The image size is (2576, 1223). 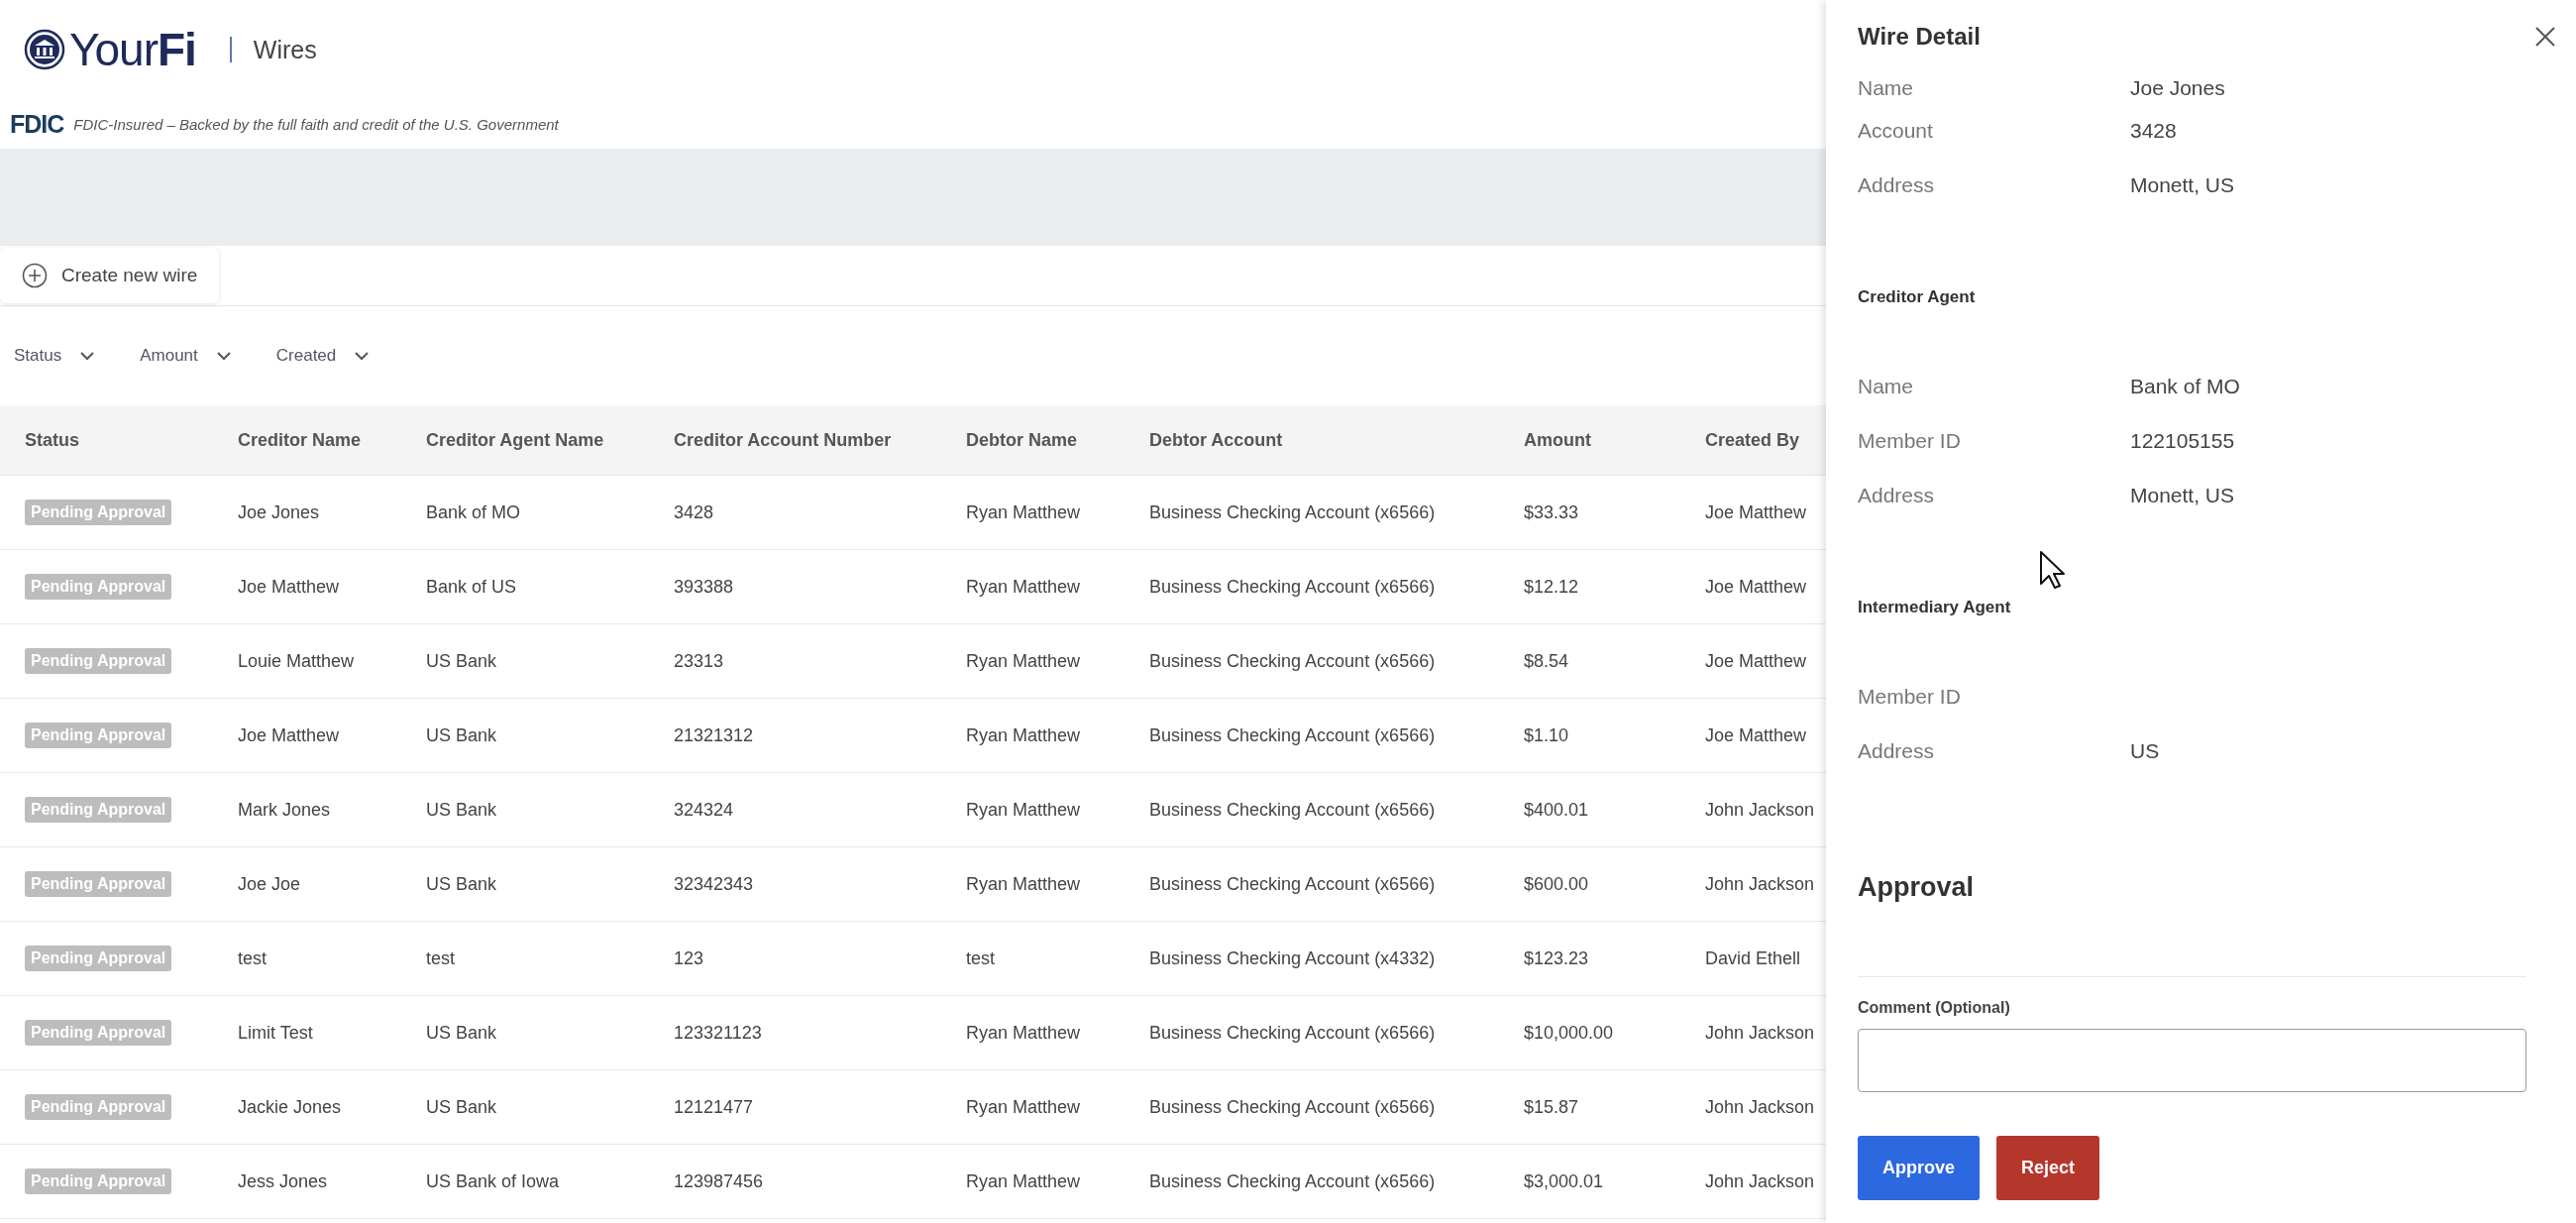 I want to click on field-value: Joe Jones, so click(x=2178, y=88).